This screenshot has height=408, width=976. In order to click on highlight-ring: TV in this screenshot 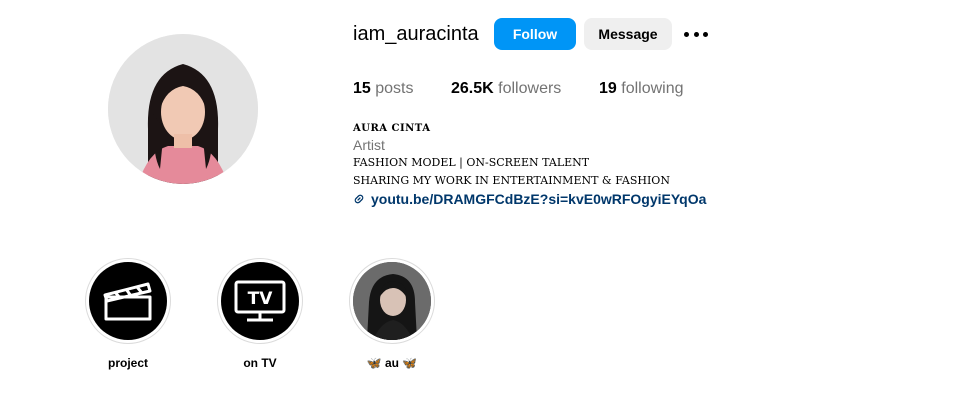, I will do `click(260, 301)`.